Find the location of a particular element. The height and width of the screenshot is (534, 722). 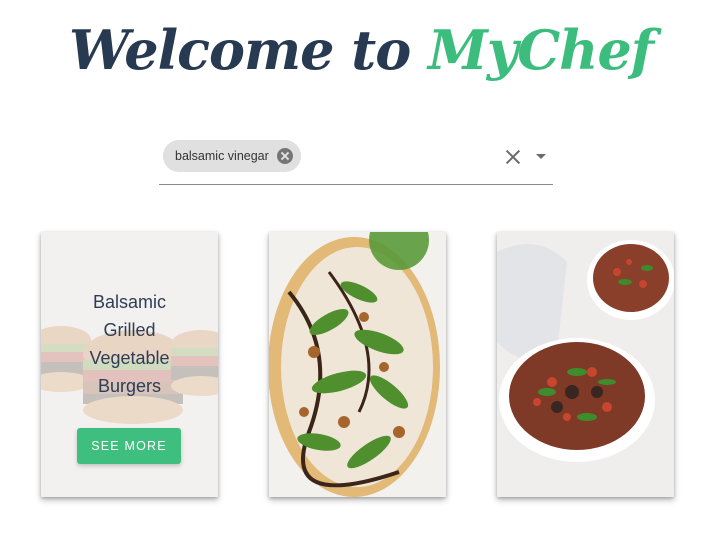

title-welcome: Welcome to is located at coordinates (239, 50).